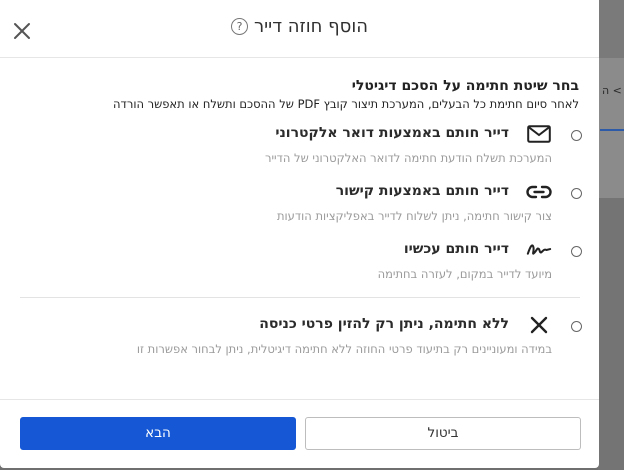 This screenshot has width=624, height=470. What do you see at coordinates (576, 251) in the screenshot?
I see `radio-sign-now` at bounding box center [576, 251].